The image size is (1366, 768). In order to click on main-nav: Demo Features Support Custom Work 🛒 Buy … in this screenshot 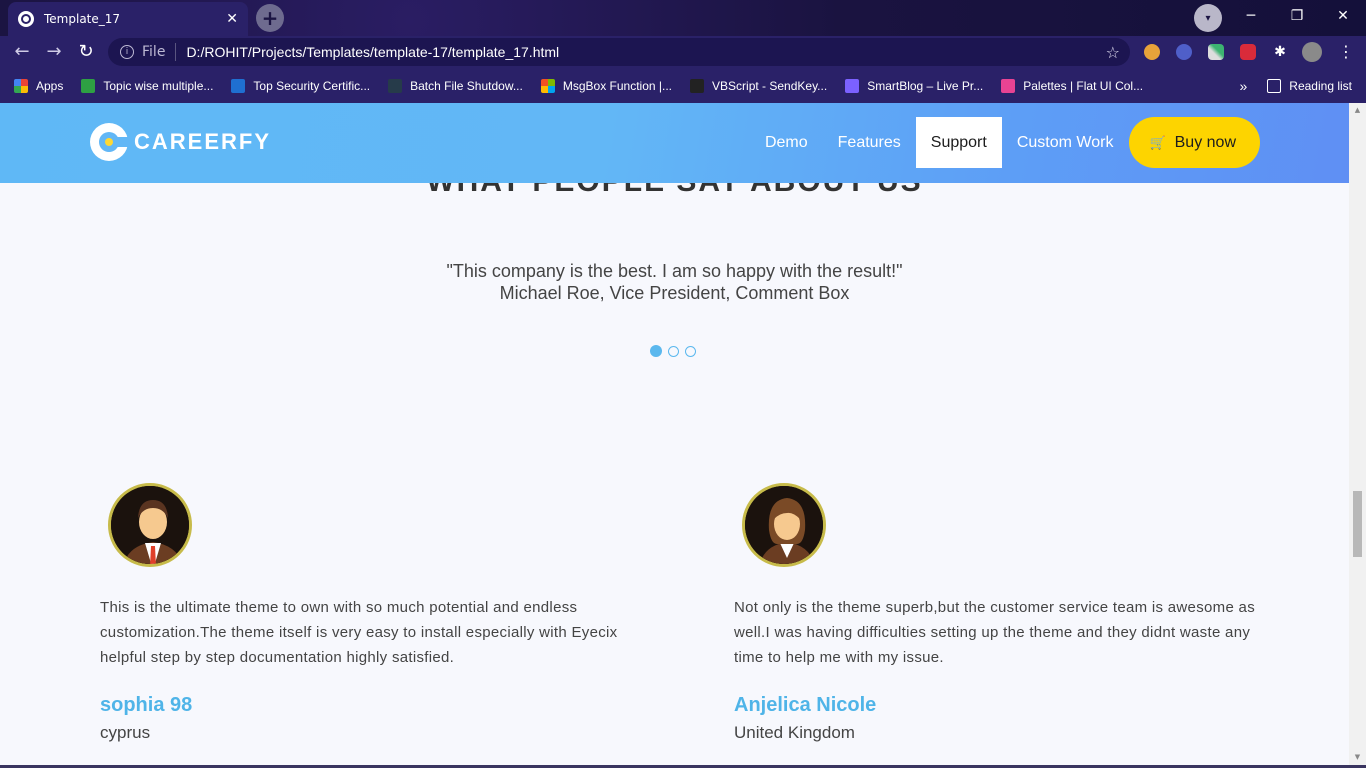, I will do `click(1005, 142)`.